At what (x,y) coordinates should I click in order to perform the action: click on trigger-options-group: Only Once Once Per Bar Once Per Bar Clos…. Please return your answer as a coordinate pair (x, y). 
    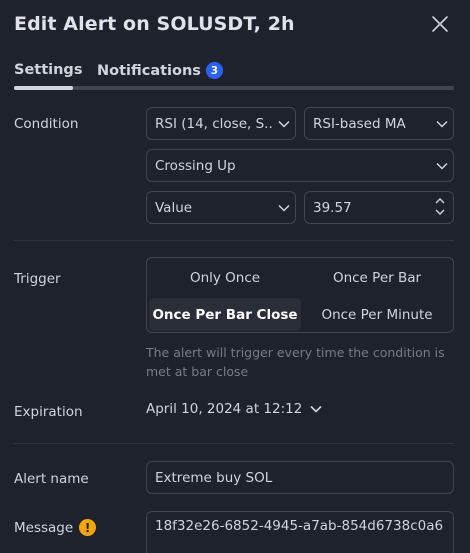
    Looking at the image, I should click on (300, 295).